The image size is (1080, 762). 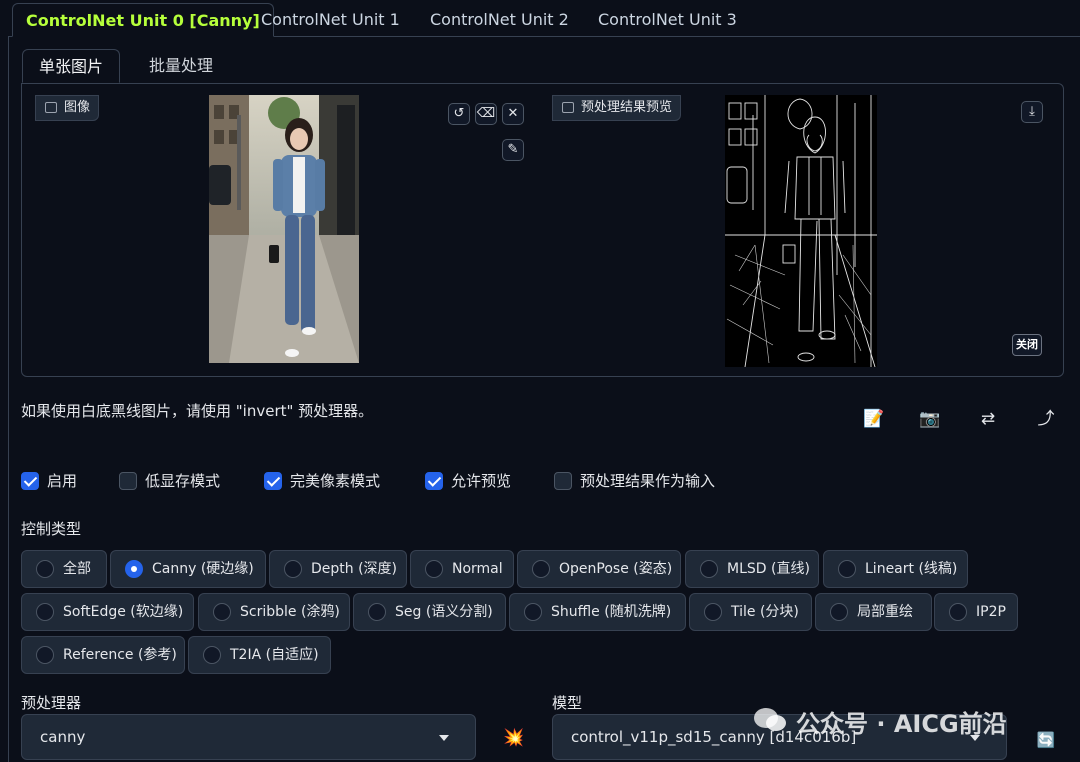 I want to click on control-type-t2ia: T2IA (自适应), so click(x=259, y=655).